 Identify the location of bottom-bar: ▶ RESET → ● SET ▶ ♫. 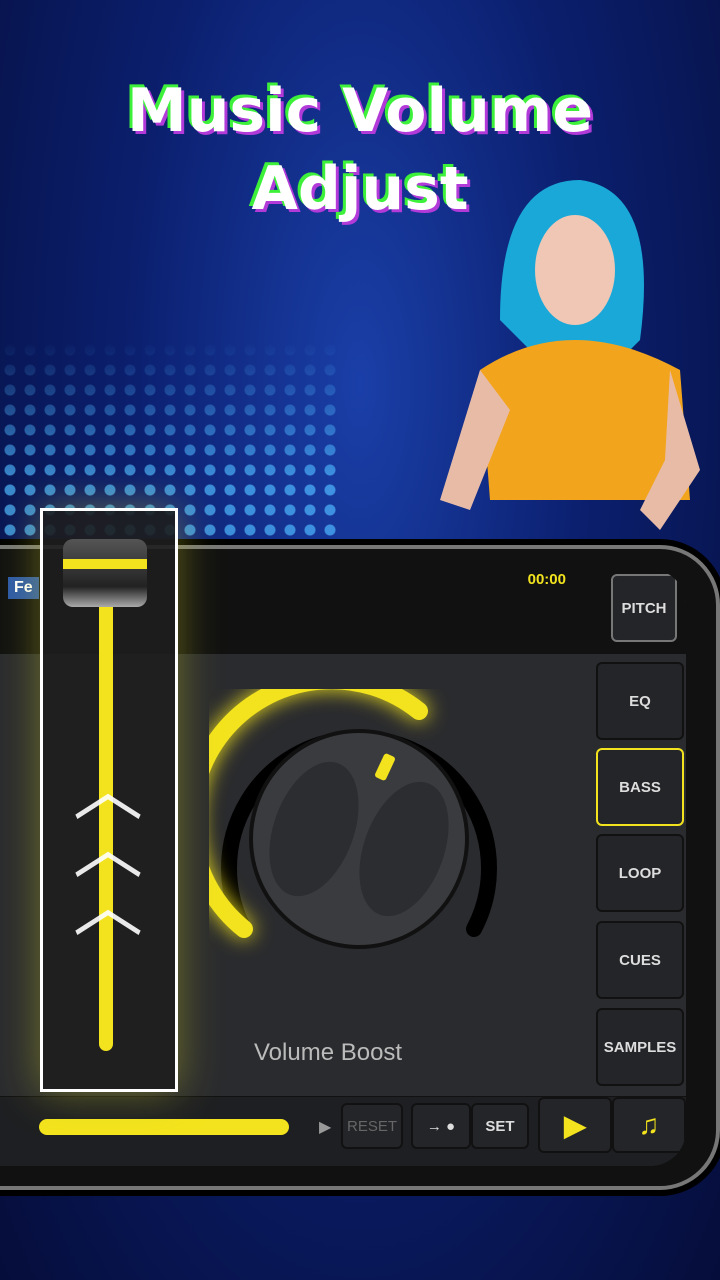
(343, 1131).